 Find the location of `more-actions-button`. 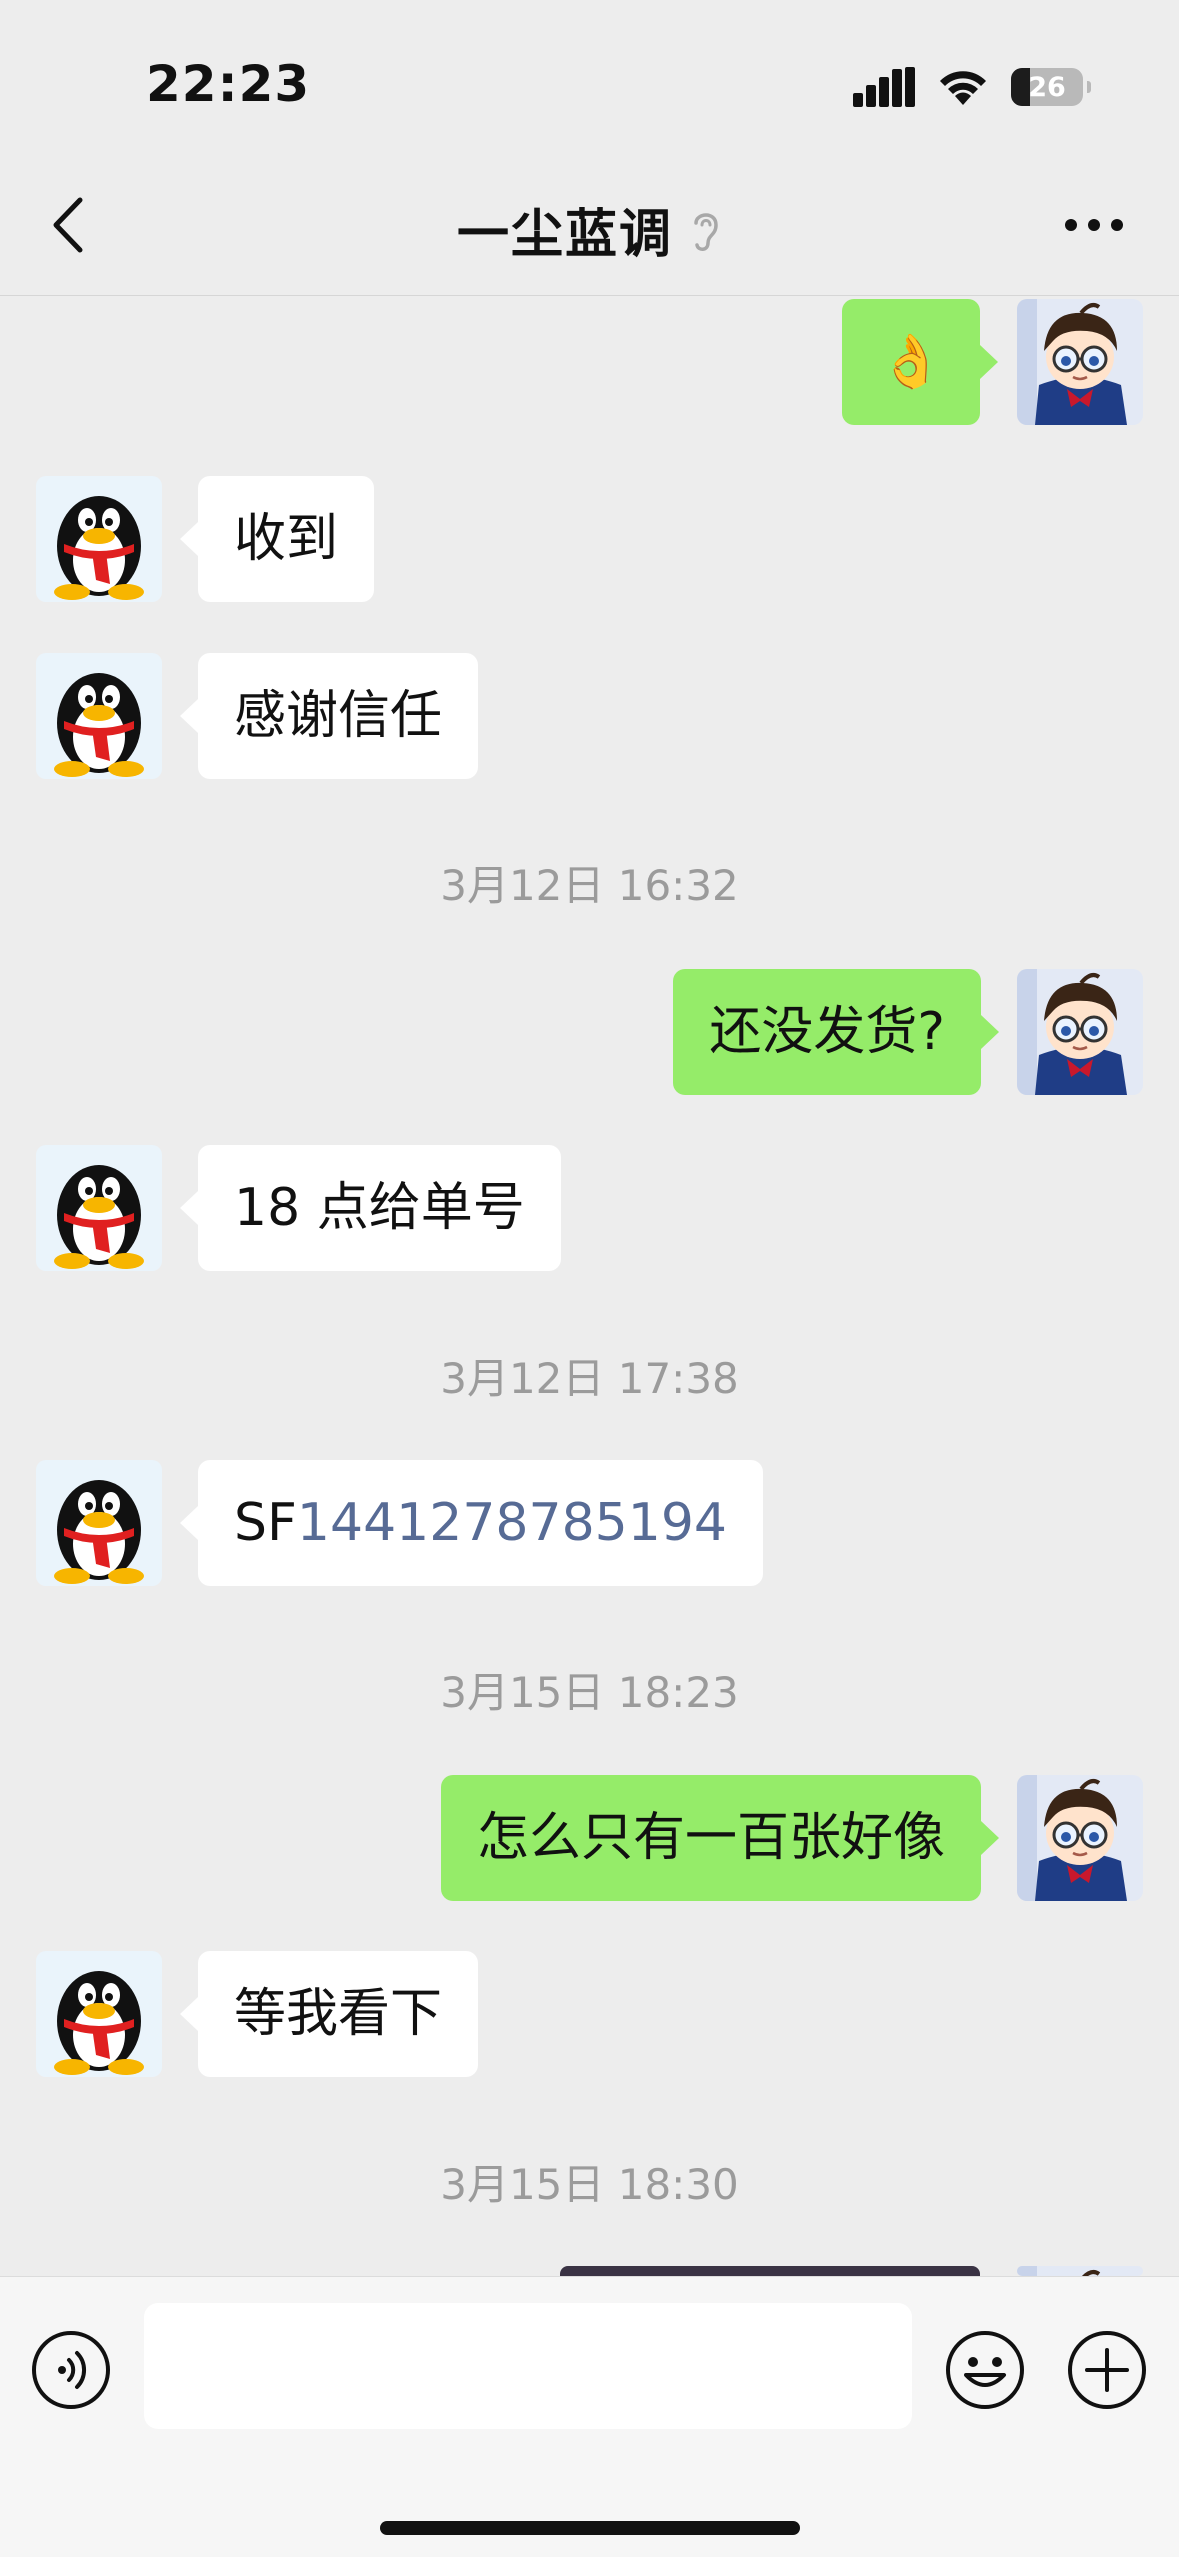

more-actions-button is located at coordinates (1107, 2372).